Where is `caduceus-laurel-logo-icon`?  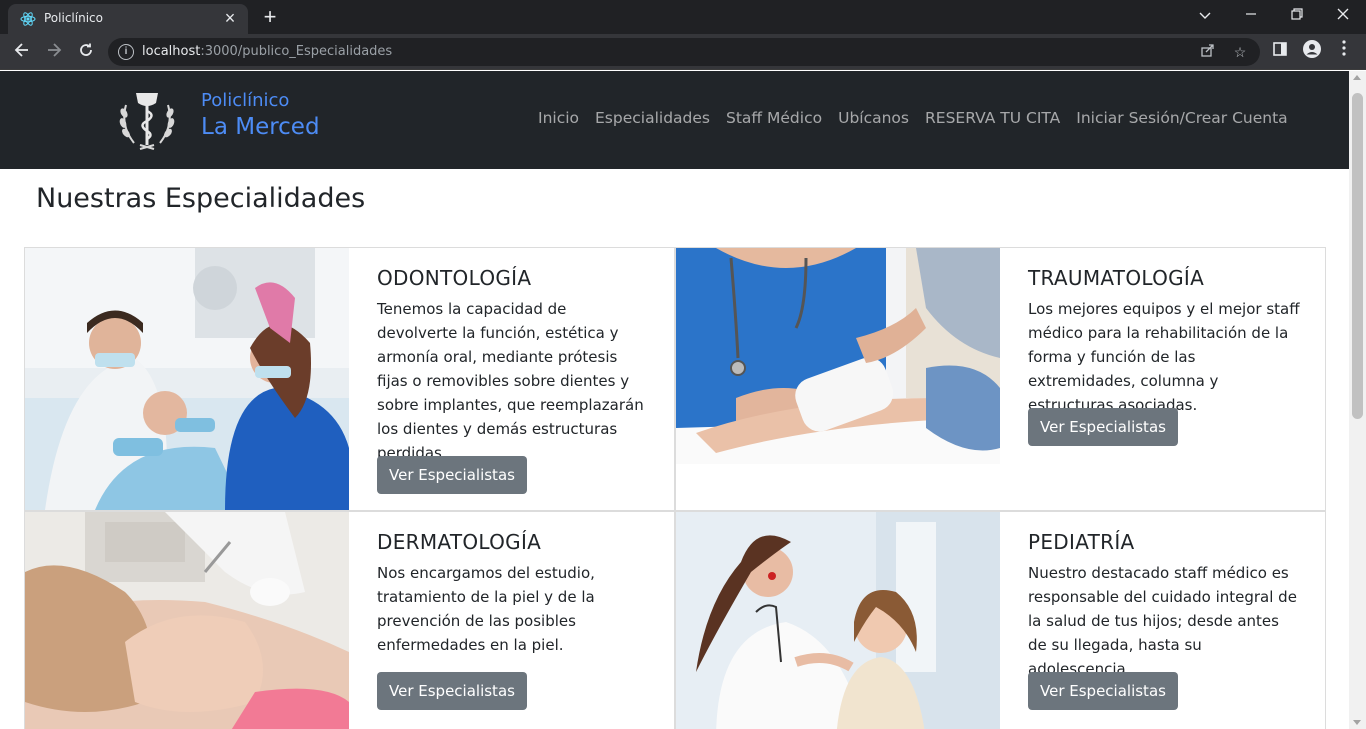
caduceus-laurel-logo-icon is located at coordinates (147, 119).